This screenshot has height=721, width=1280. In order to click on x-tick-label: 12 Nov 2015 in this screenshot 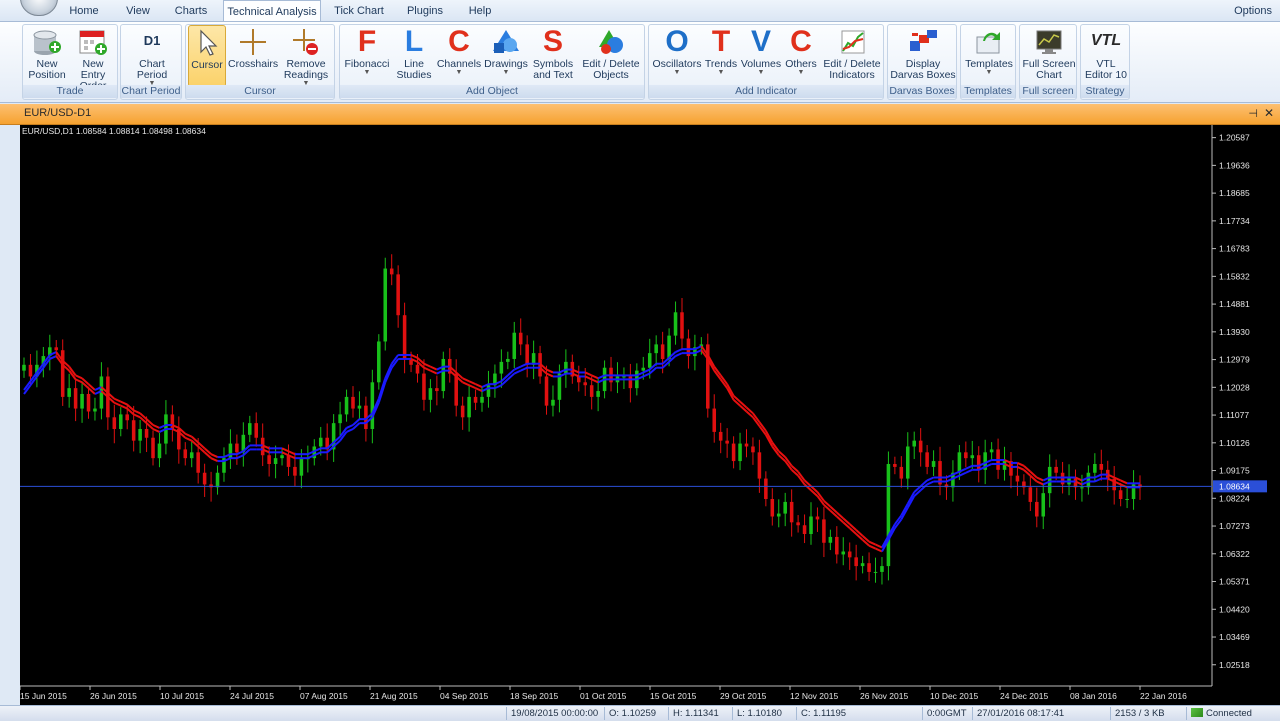, I will do `click(814, 696)`.